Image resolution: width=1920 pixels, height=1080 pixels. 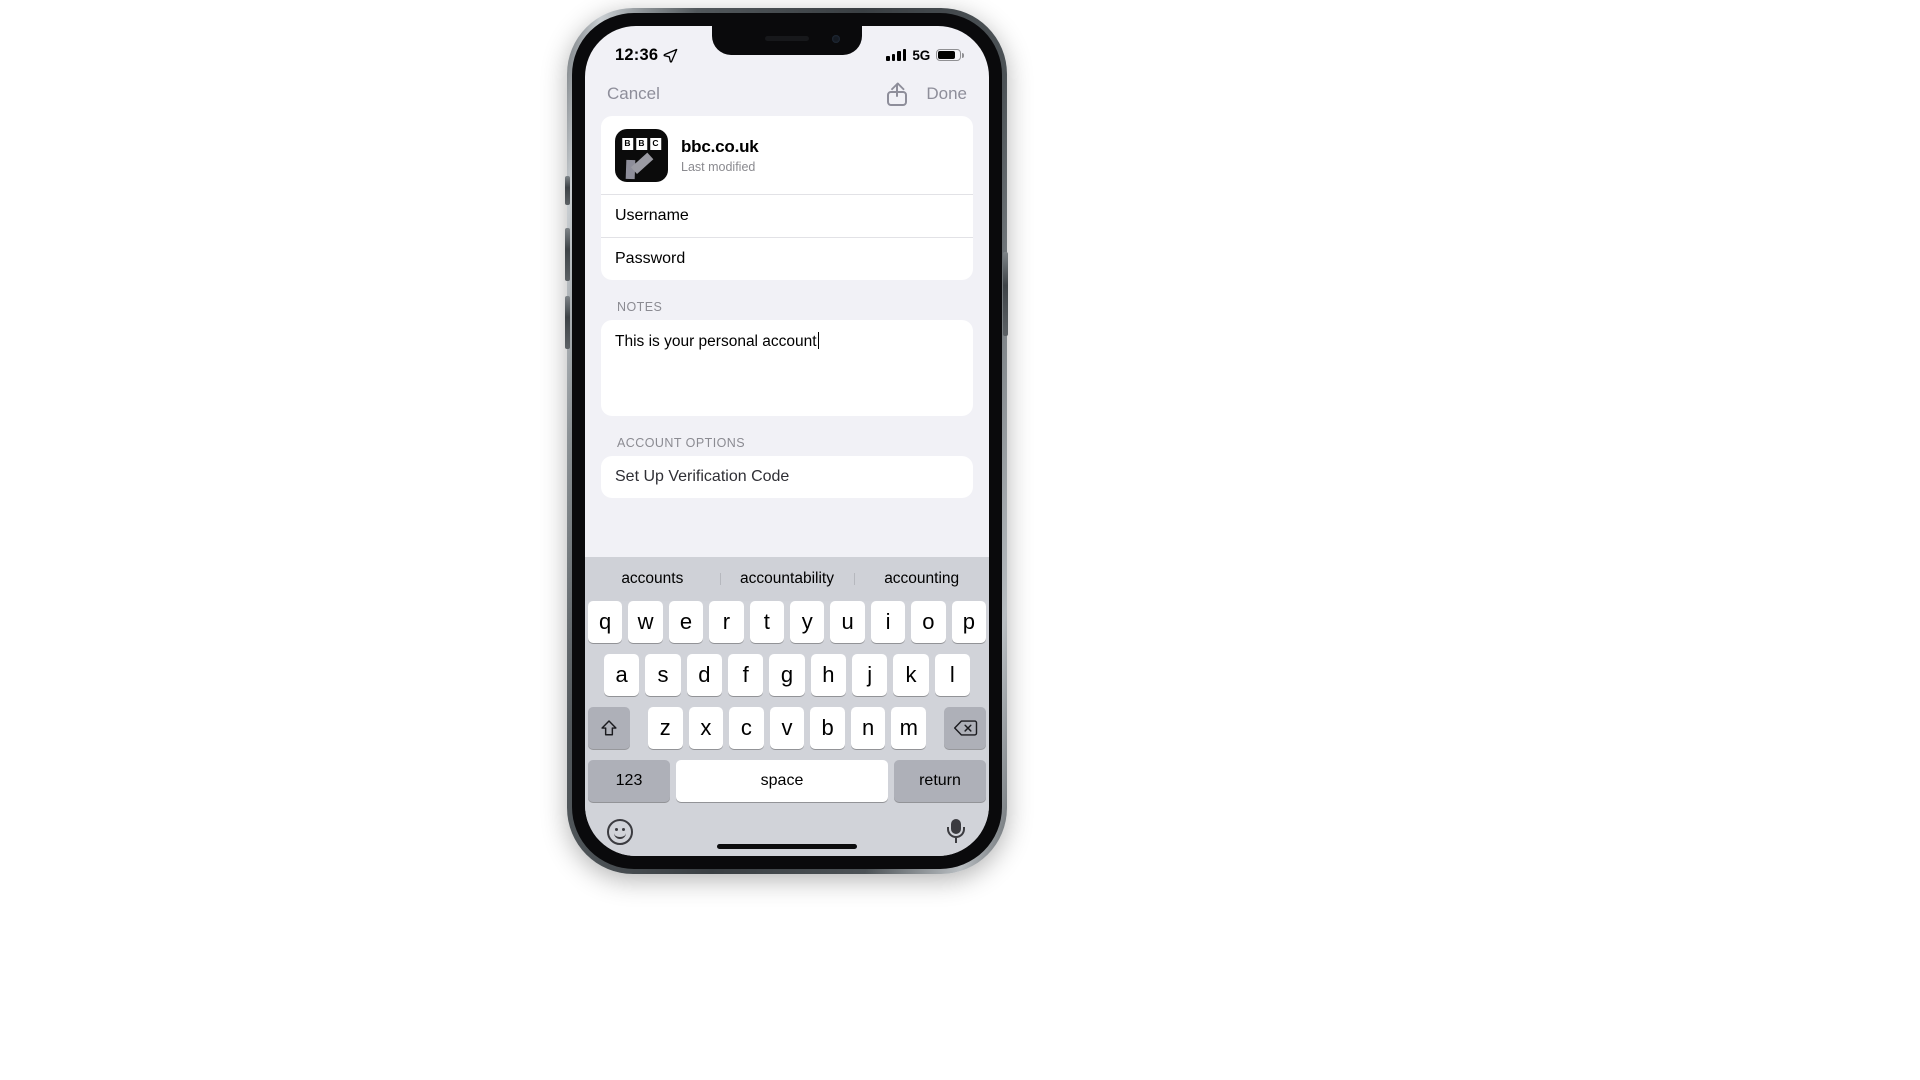 What do you see at coordinates (956, 832) in the screenshot?
I see `microphone-icon` at bounding box center [956, 832].